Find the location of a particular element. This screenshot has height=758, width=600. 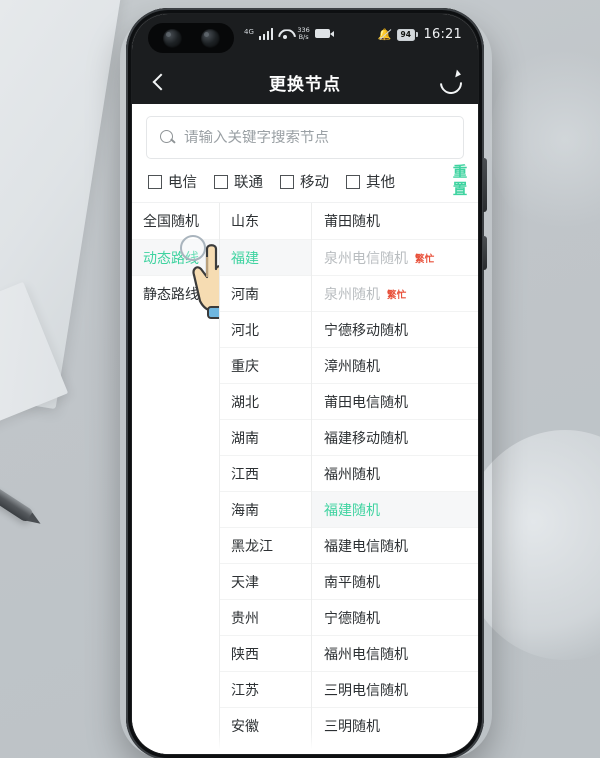

filter-label-other: 其他 is located at coordinates (380, 183).